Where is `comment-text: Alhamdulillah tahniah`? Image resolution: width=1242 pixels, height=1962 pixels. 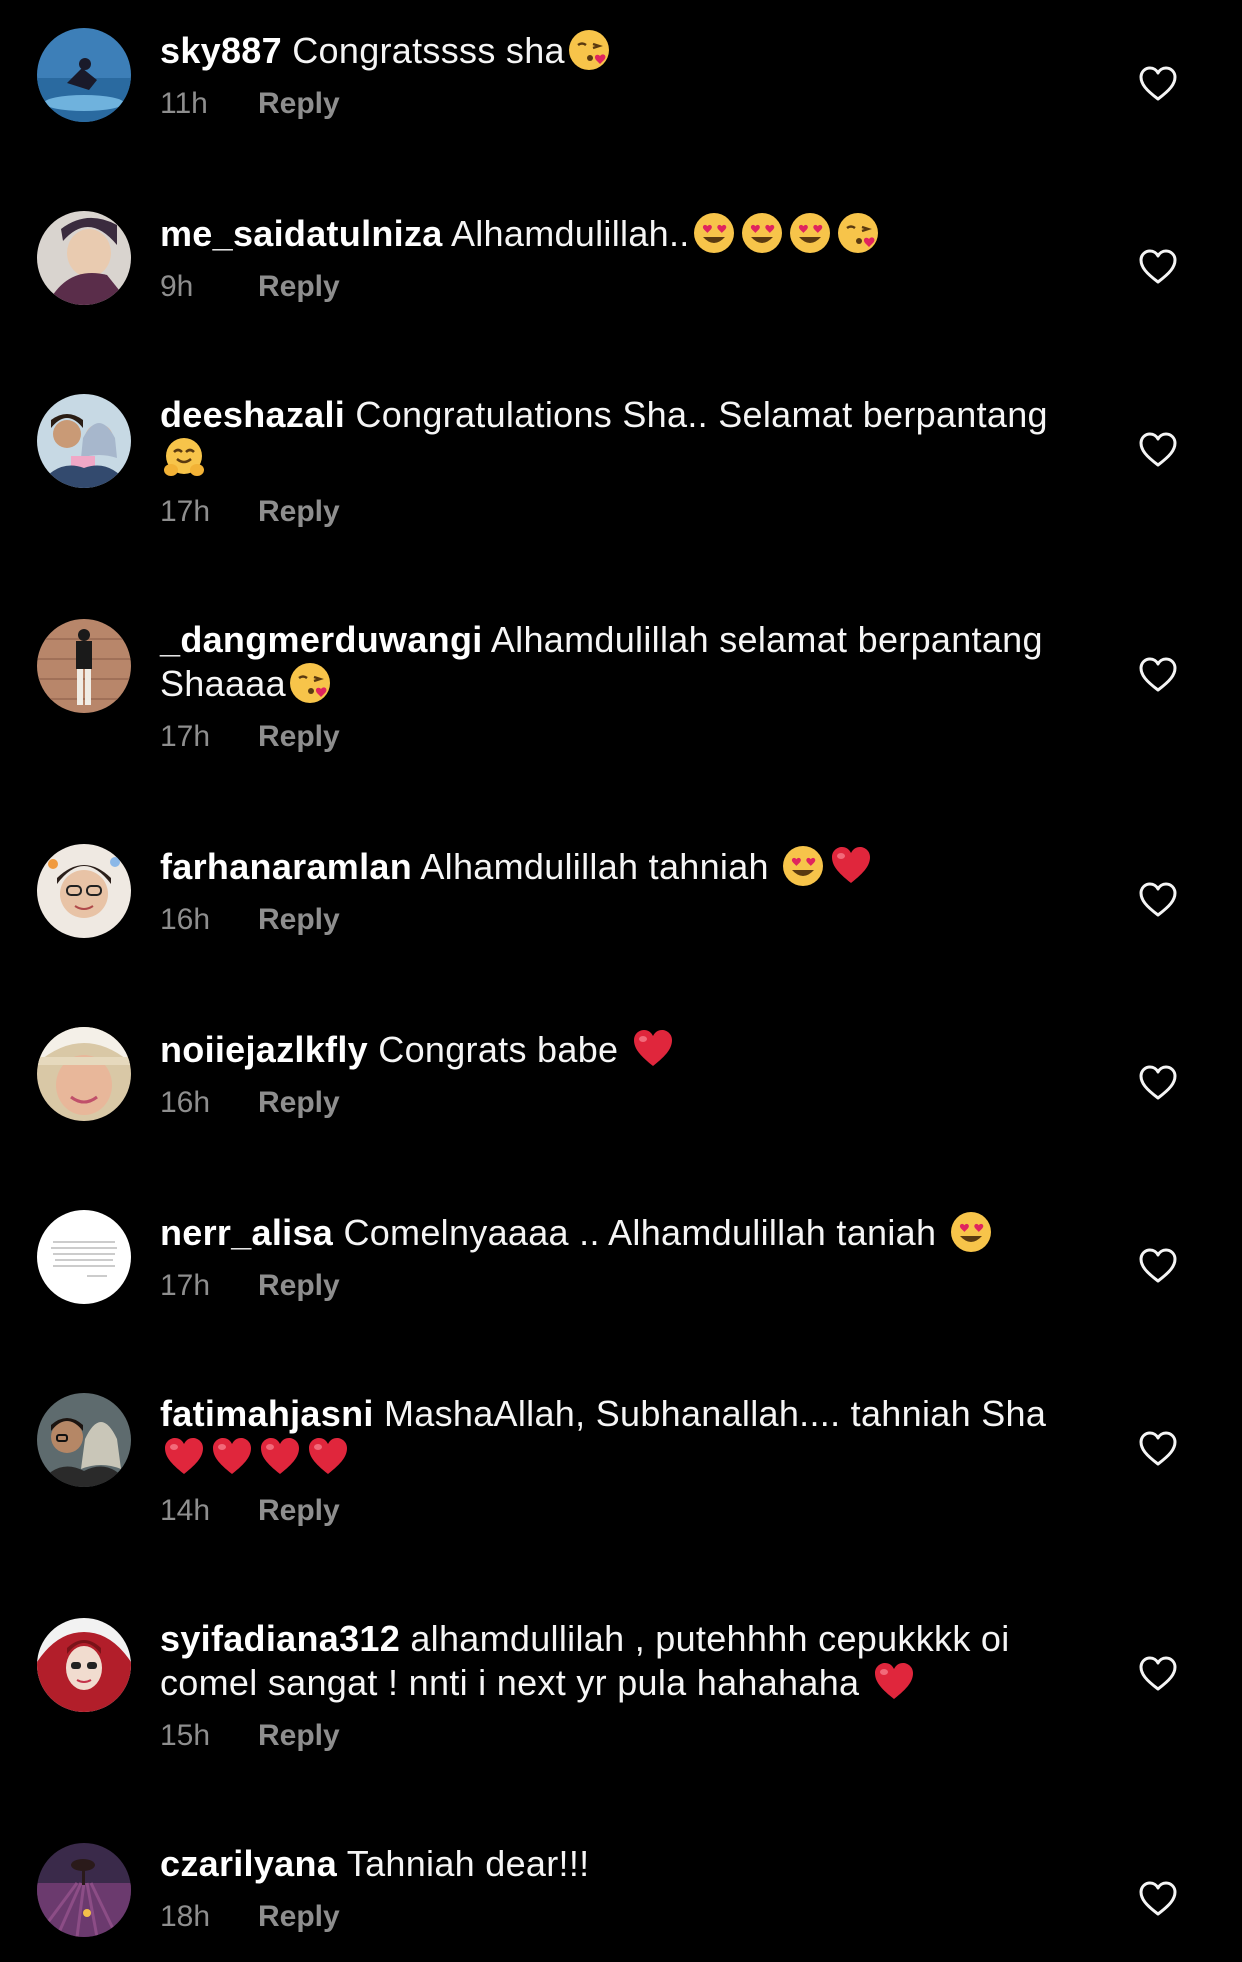
comment-text: Alhamdulillah tahniah is located at coordinates (594, 866).